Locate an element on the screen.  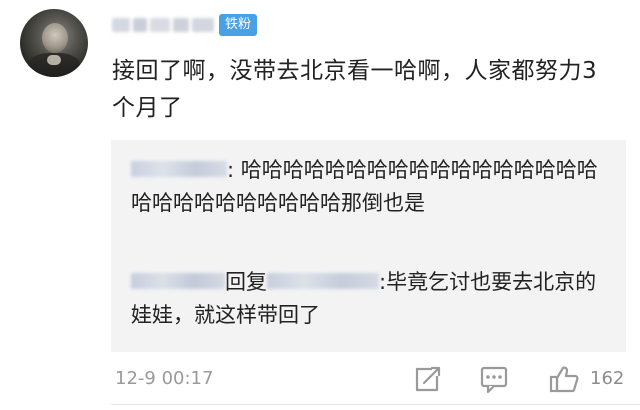
avatar is located at coordinates (54, 43).